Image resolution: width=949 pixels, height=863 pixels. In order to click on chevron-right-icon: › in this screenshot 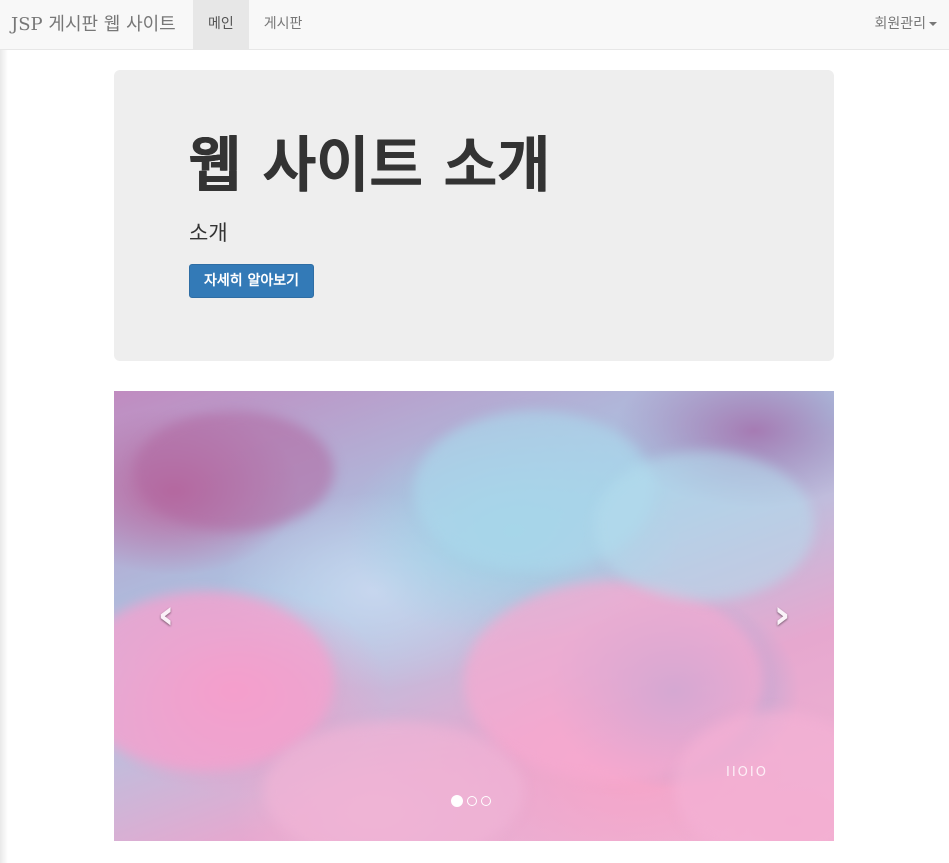, I will do `click(782, 615)`.